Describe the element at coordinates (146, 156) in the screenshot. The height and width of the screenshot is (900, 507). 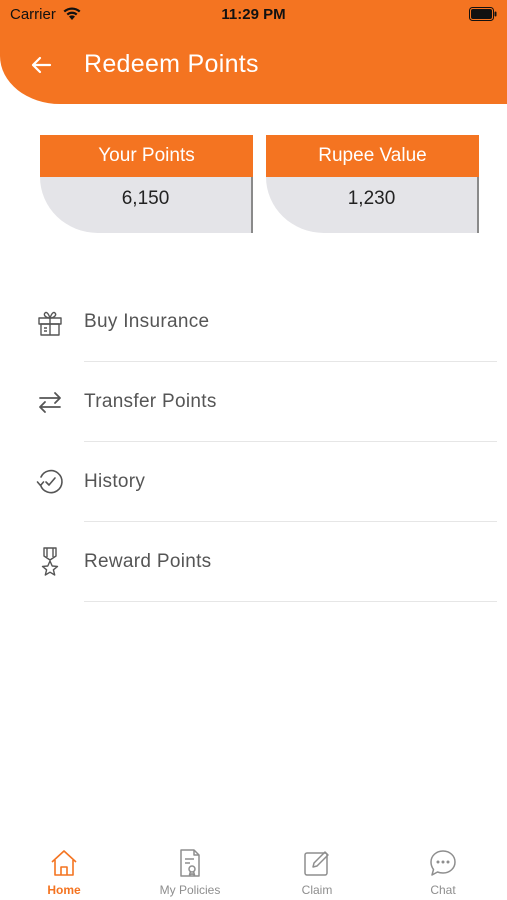
I see `your-points-title: Your Points` at that location.